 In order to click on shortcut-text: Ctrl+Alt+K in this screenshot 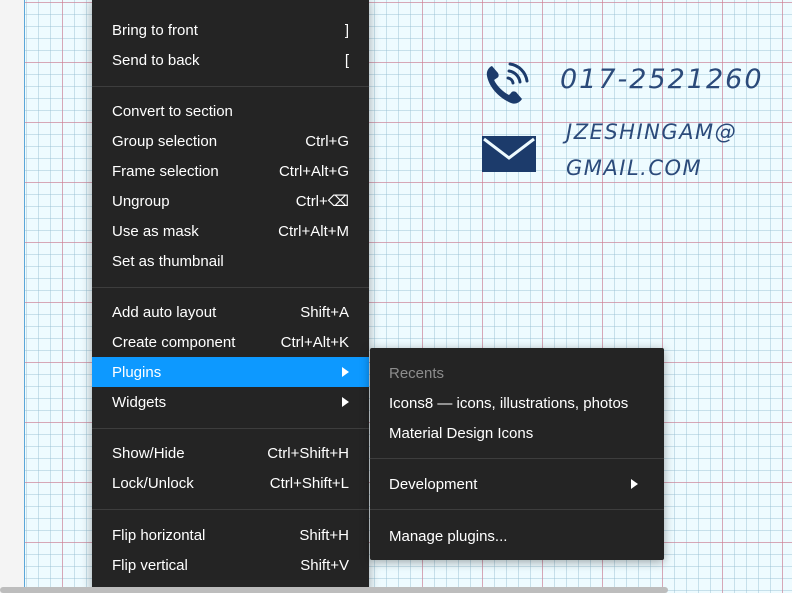, I will do `click(314, 342)`.